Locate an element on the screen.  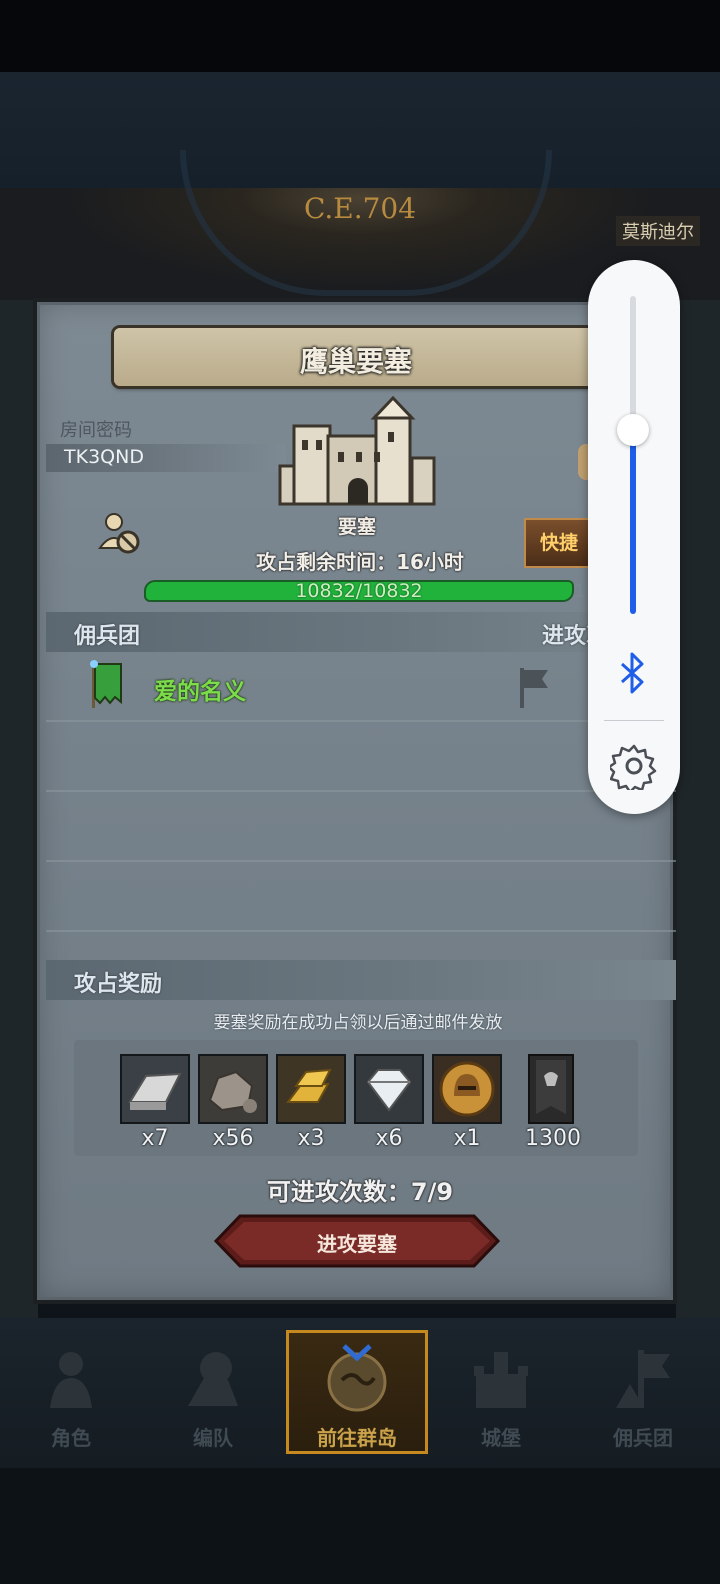
nav-label: 城堡 is located at coordinates (501, 1438).